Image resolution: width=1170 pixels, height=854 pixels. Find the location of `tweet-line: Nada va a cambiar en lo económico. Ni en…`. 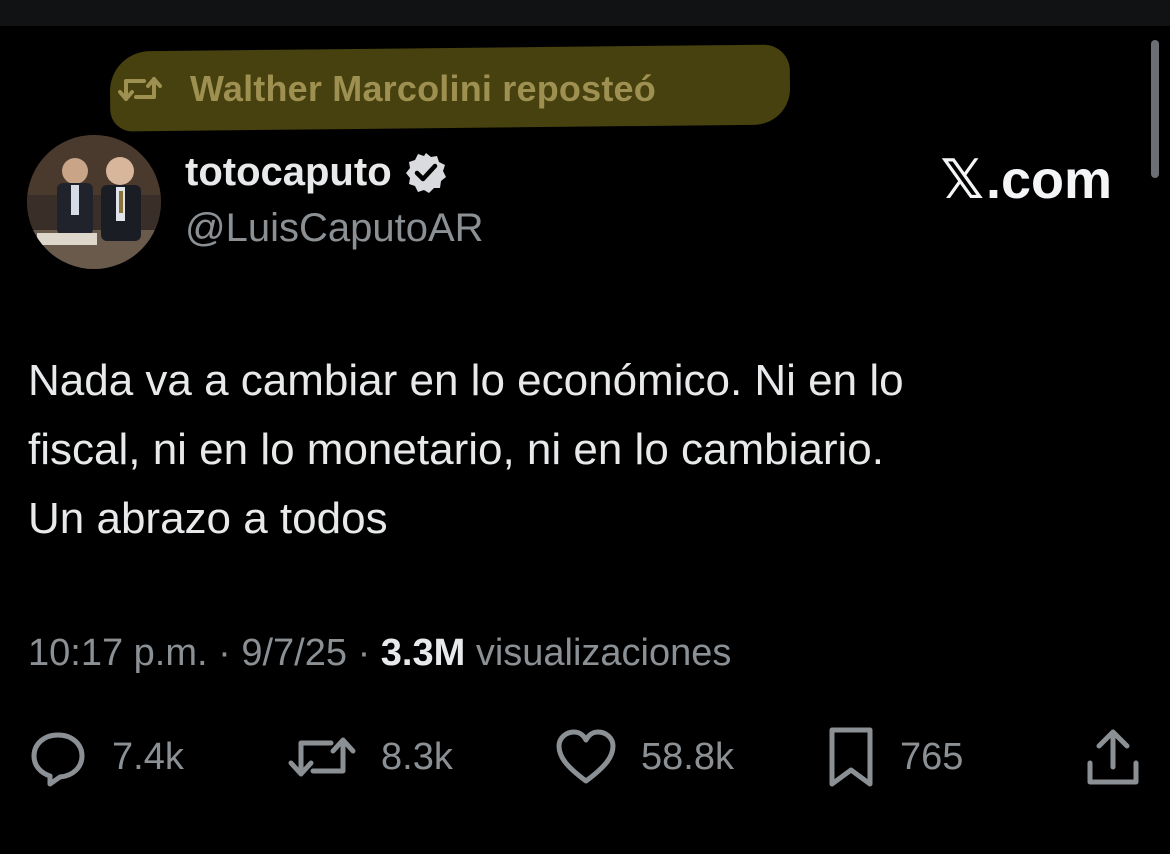

tweet-line: Nada va a cambiar en lo económico. Ni en… is located at coordinates (466, 380).